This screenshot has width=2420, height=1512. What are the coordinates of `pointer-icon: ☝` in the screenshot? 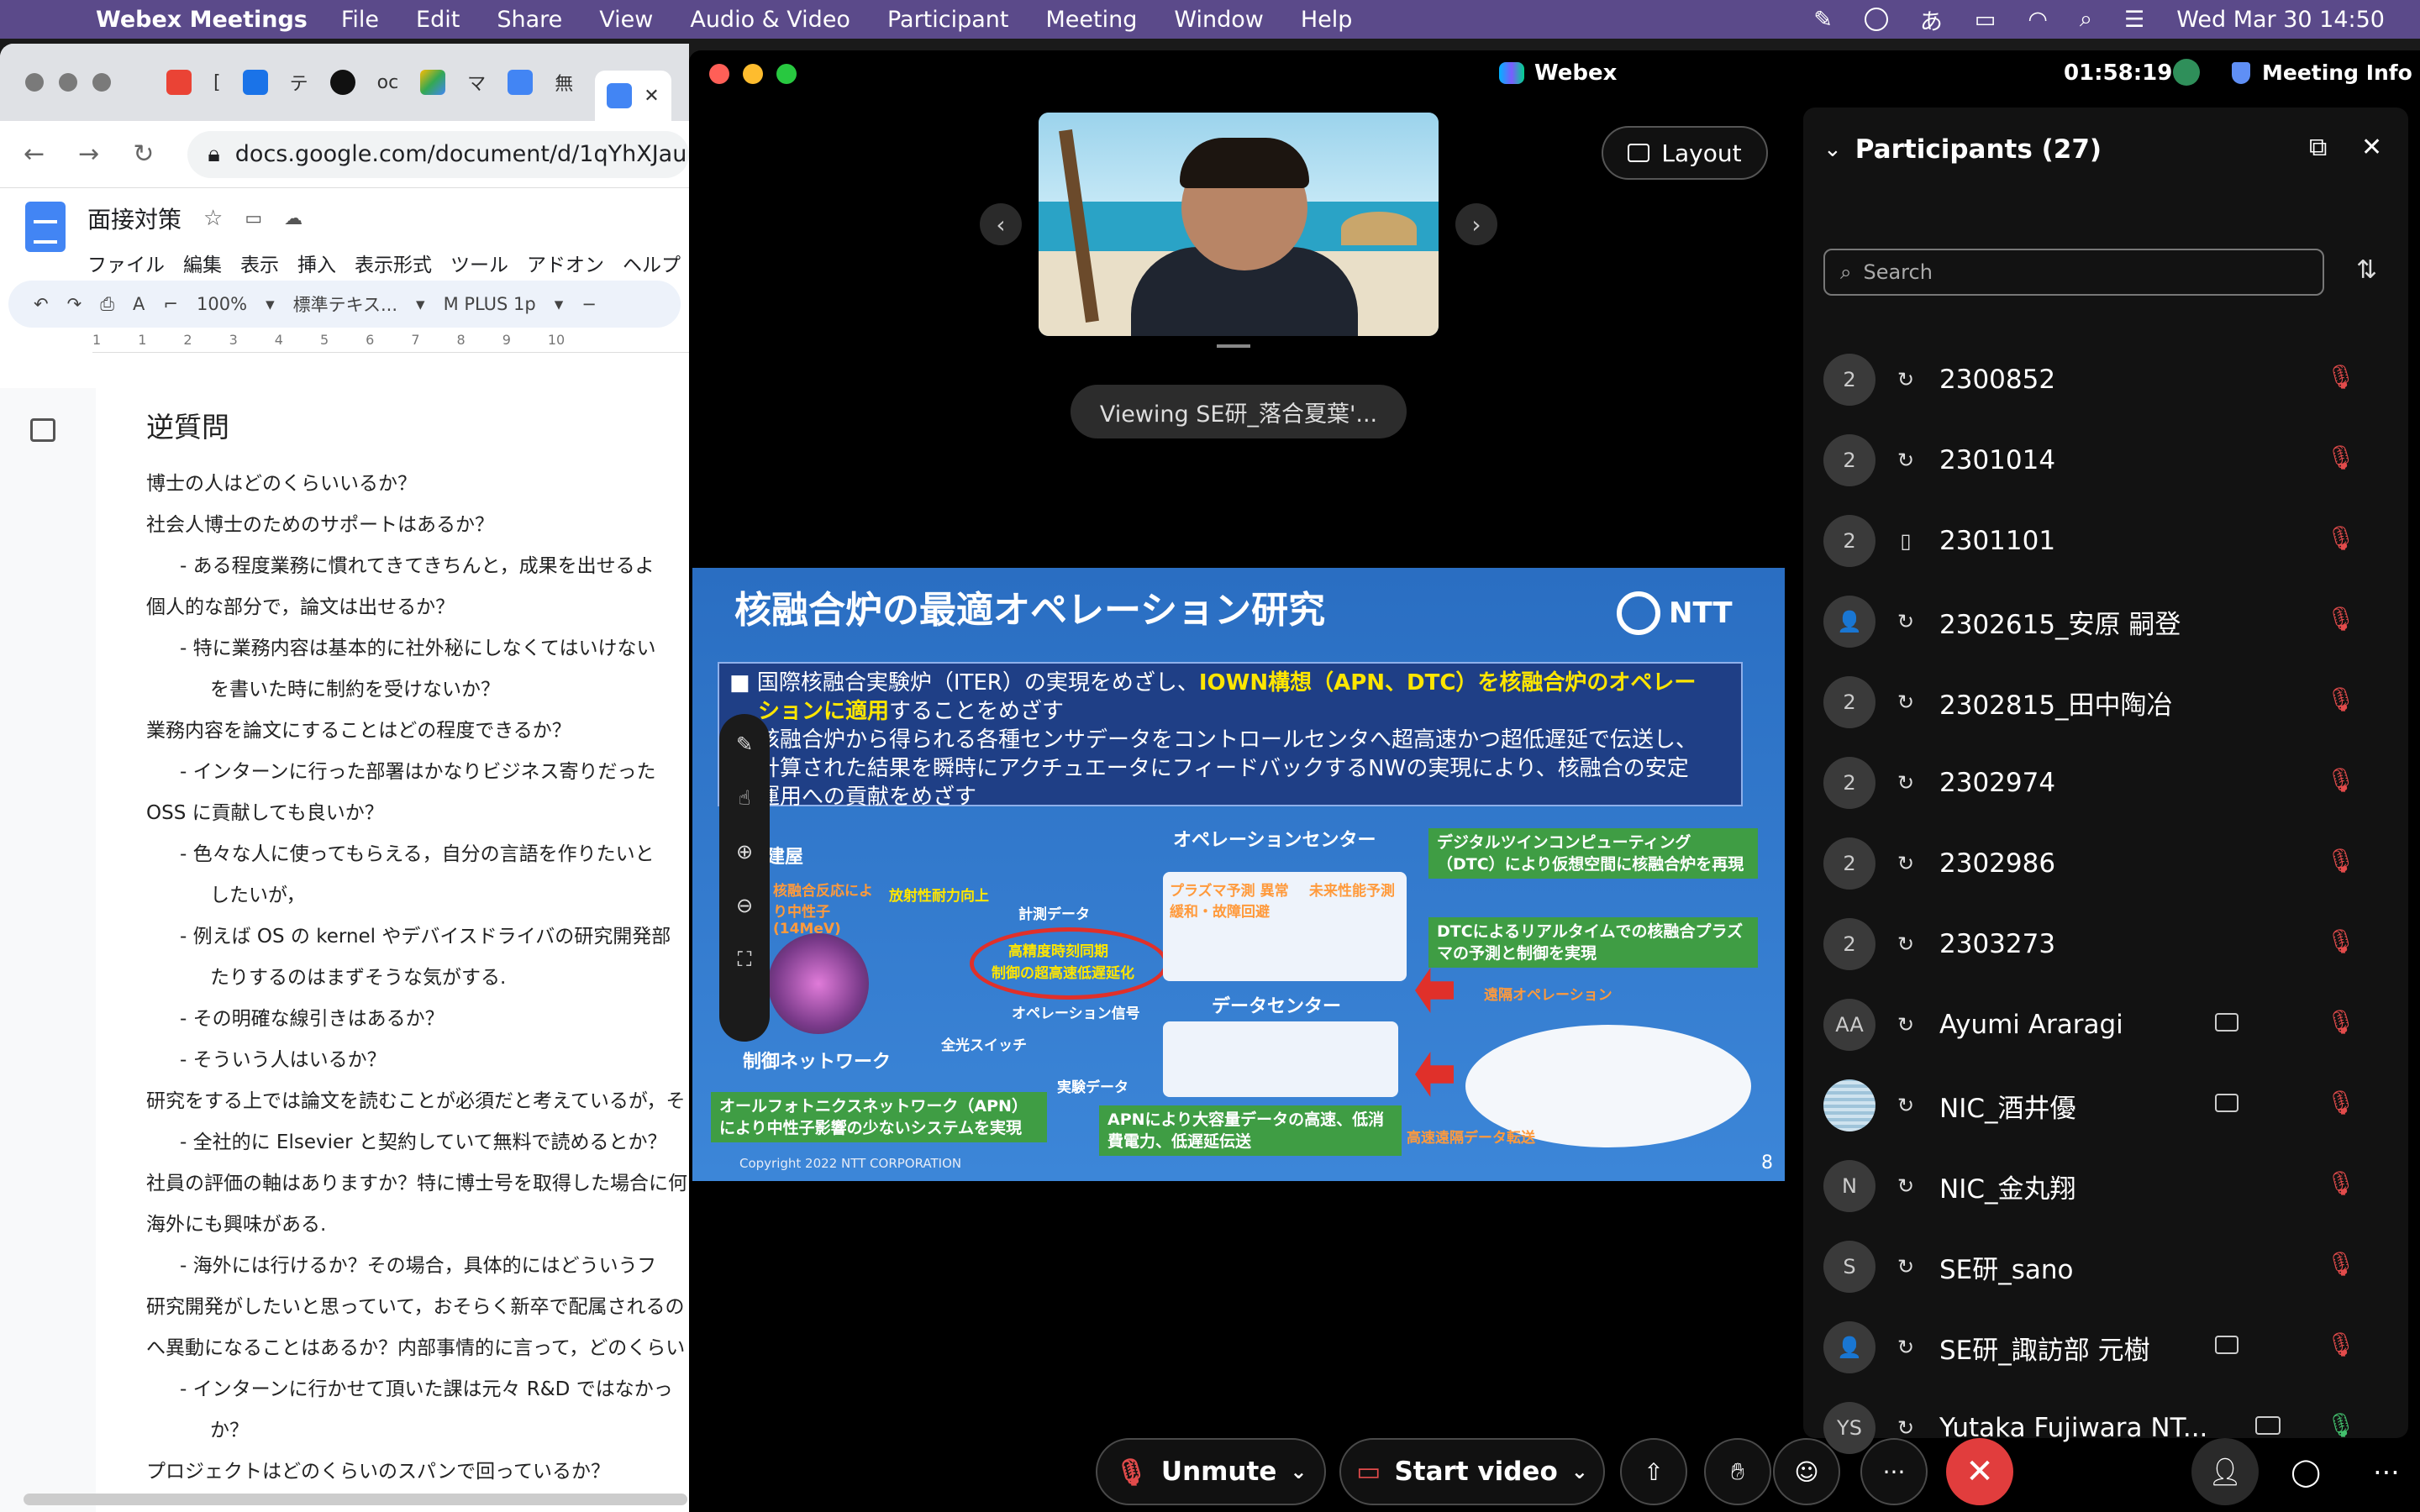 It's located at (745, 798).